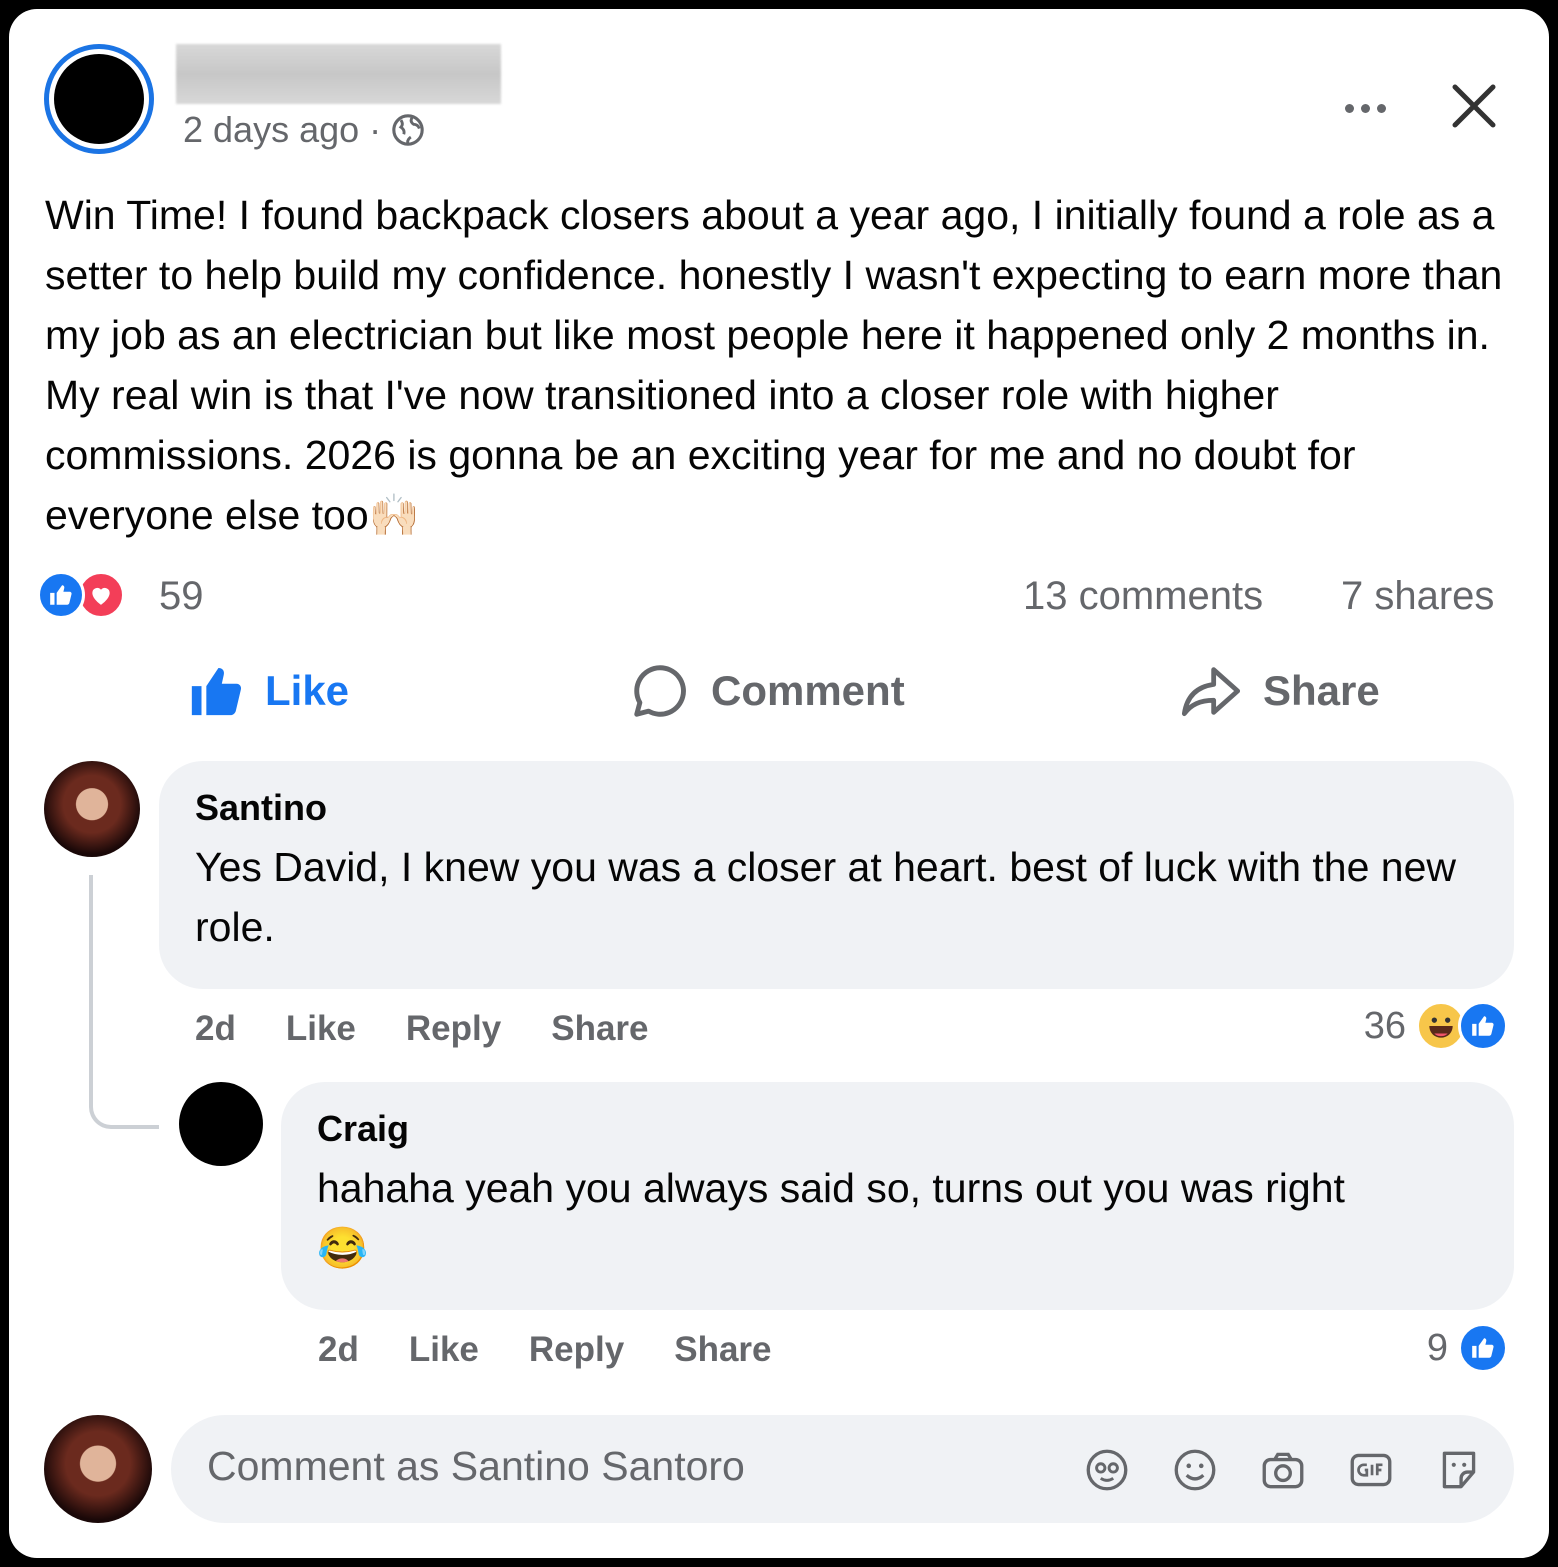  Describe the element at coordinates (216, 692) in the screenshot. I see `thumbs-up-icon` at that location.